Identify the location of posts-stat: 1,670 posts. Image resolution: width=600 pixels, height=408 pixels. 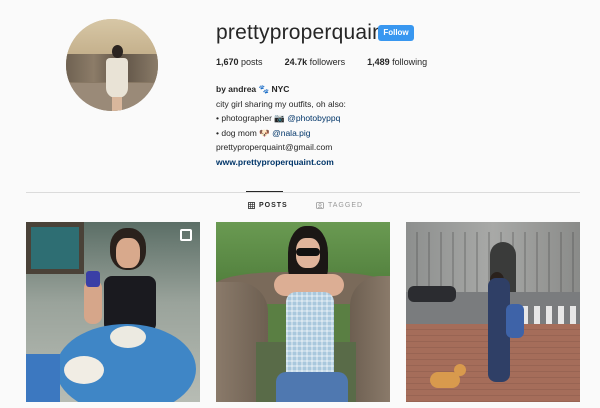
(239, 62).